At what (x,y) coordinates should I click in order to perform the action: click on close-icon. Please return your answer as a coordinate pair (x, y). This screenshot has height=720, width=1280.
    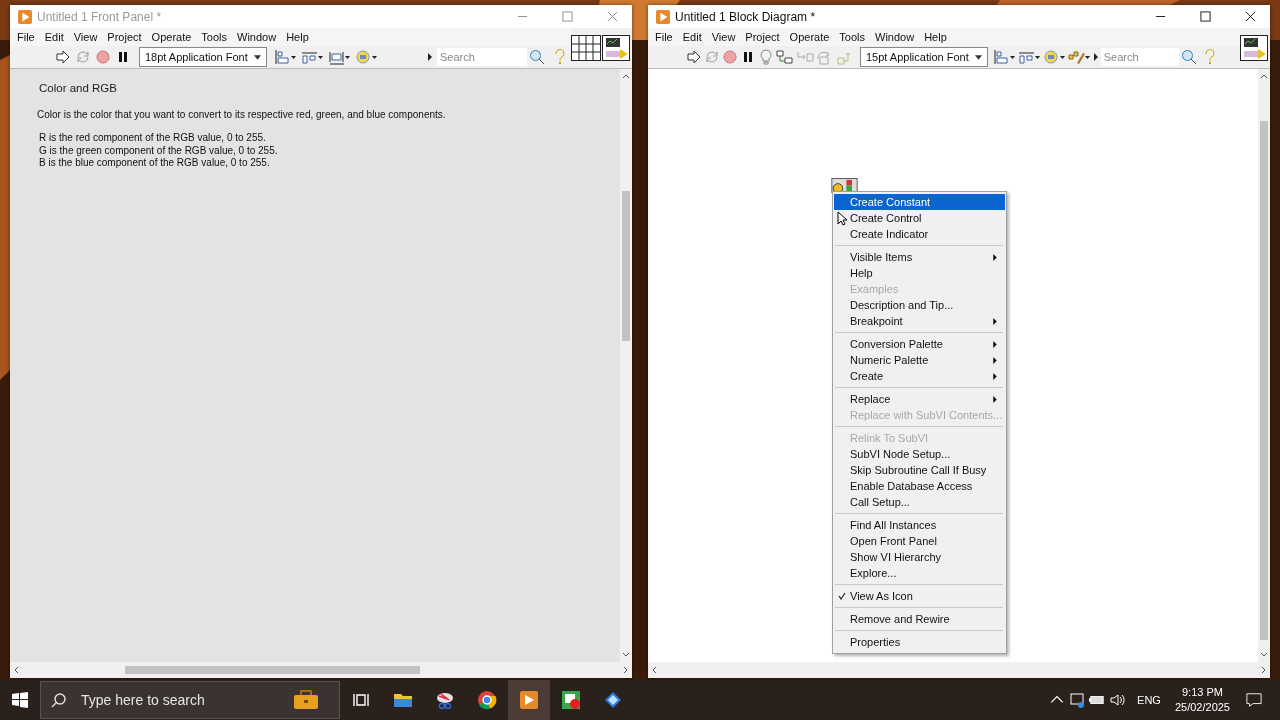
    Looking at the image, I should click on (1250, 16).